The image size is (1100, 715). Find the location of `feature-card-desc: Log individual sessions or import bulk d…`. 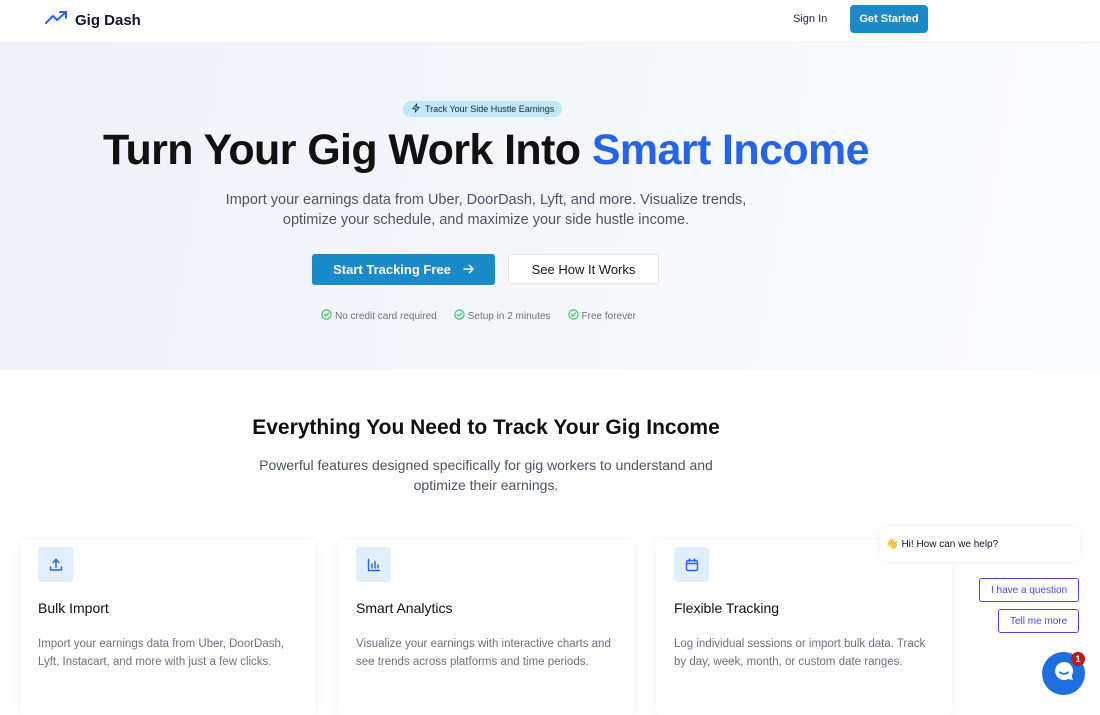

feature-card-desc: Log individual sessions or import bulk d… is located at coordinates (800, 653).